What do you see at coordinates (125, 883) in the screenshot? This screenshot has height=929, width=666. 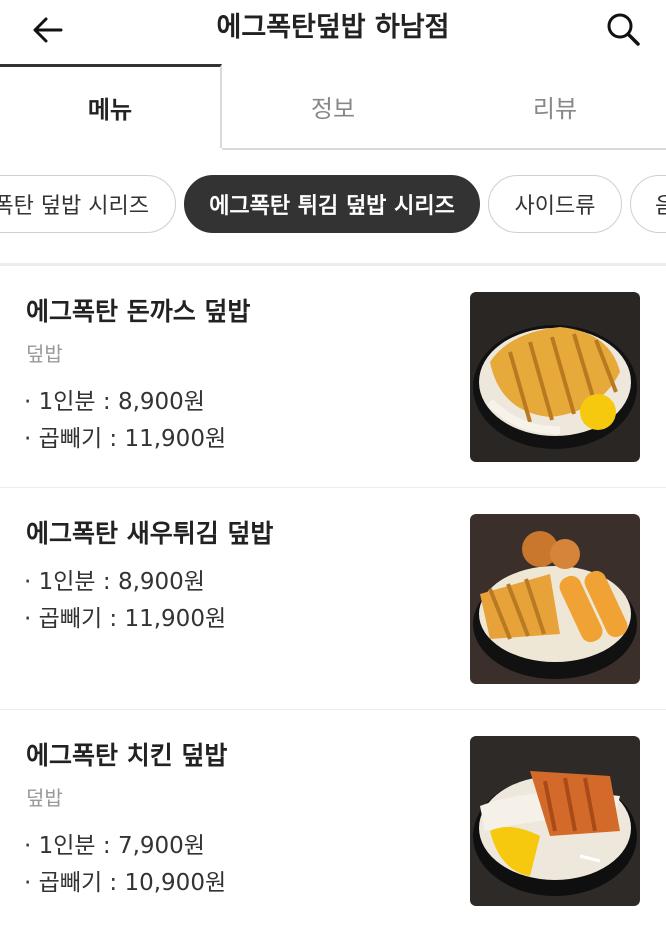 I see `menu-item-price-large: · 곱빼기 : 10,900원` at bounding box center [125, 883].